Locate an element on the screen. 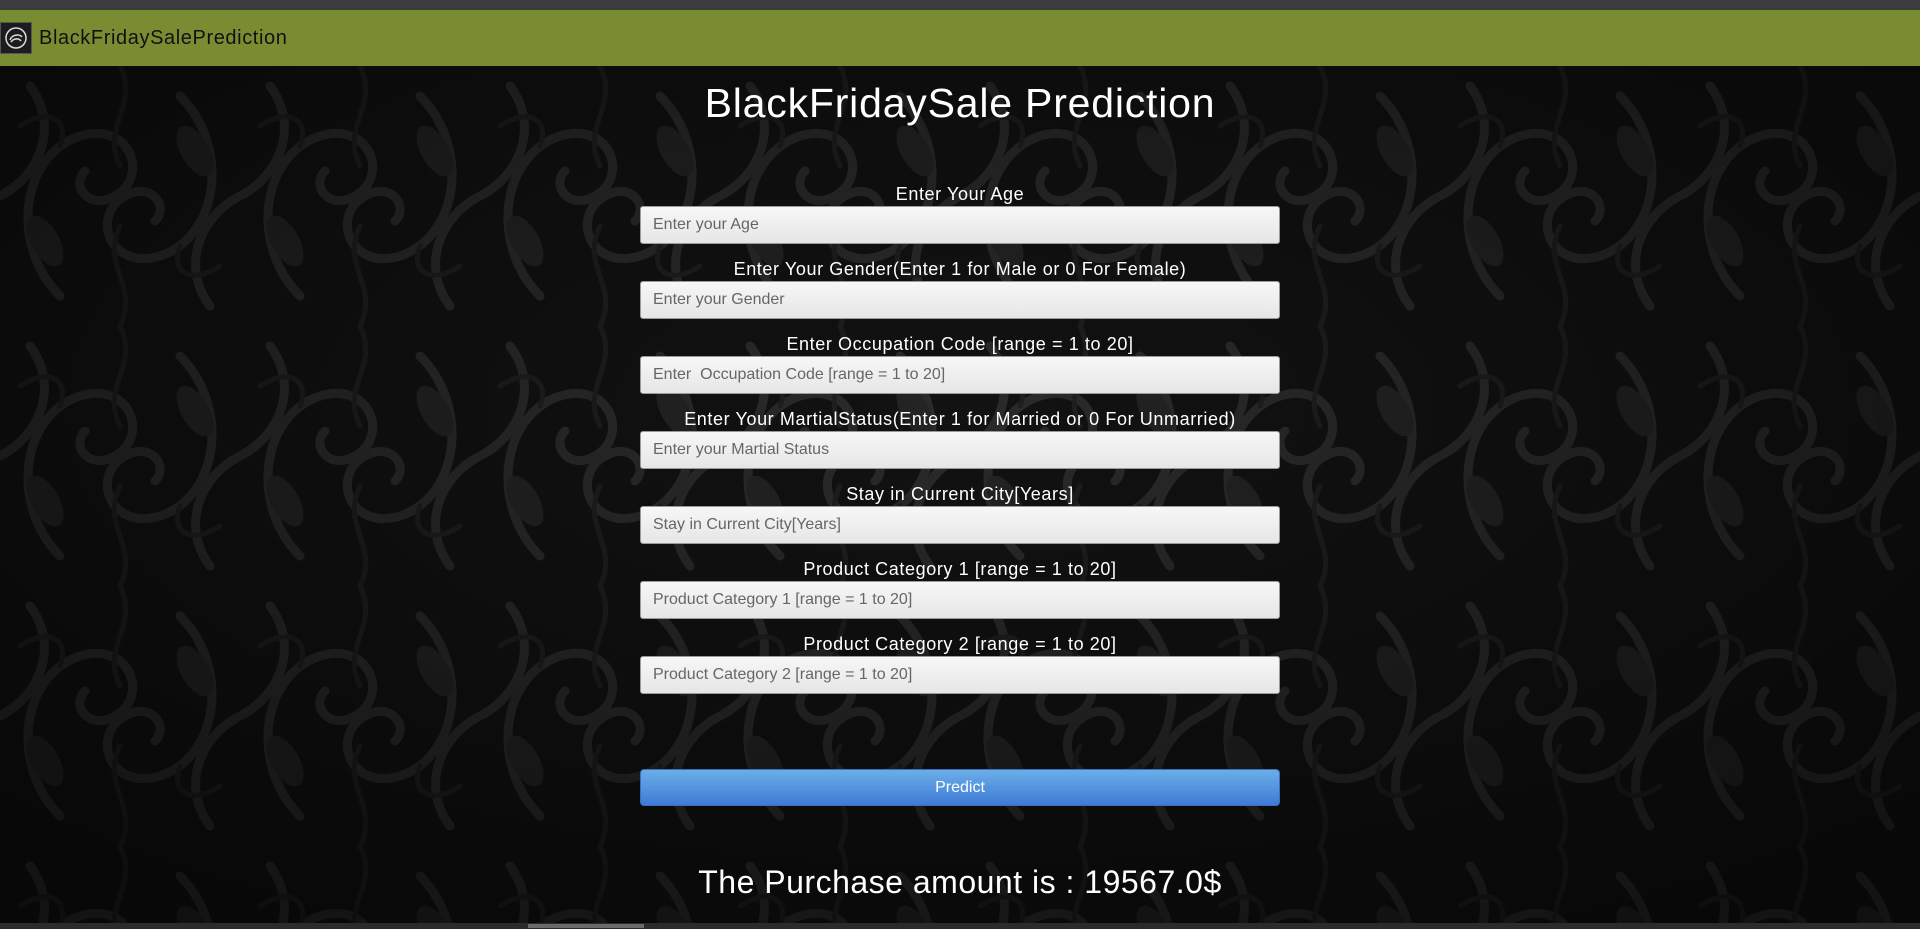 The height and width of the screenshot is (929, 1920). gender-input is located at coordinates (960, 300).